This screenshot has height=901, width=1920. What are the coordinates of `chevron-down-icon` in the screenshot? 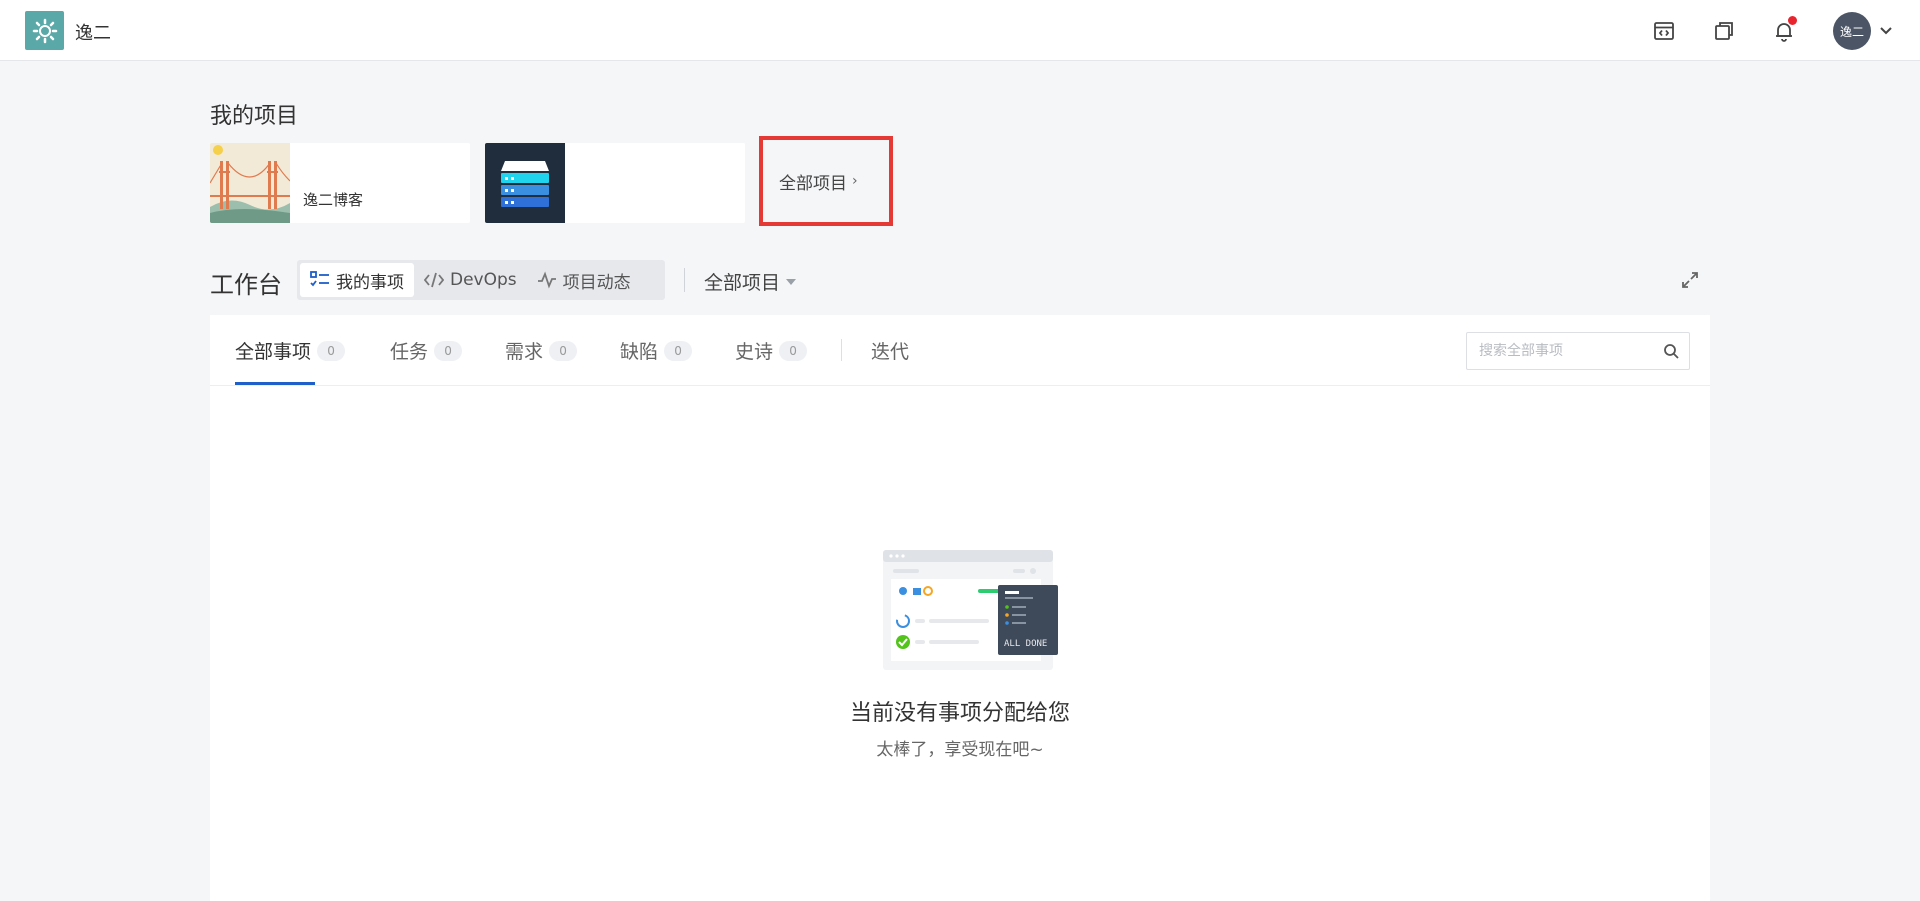 It's located at (1886, 31).